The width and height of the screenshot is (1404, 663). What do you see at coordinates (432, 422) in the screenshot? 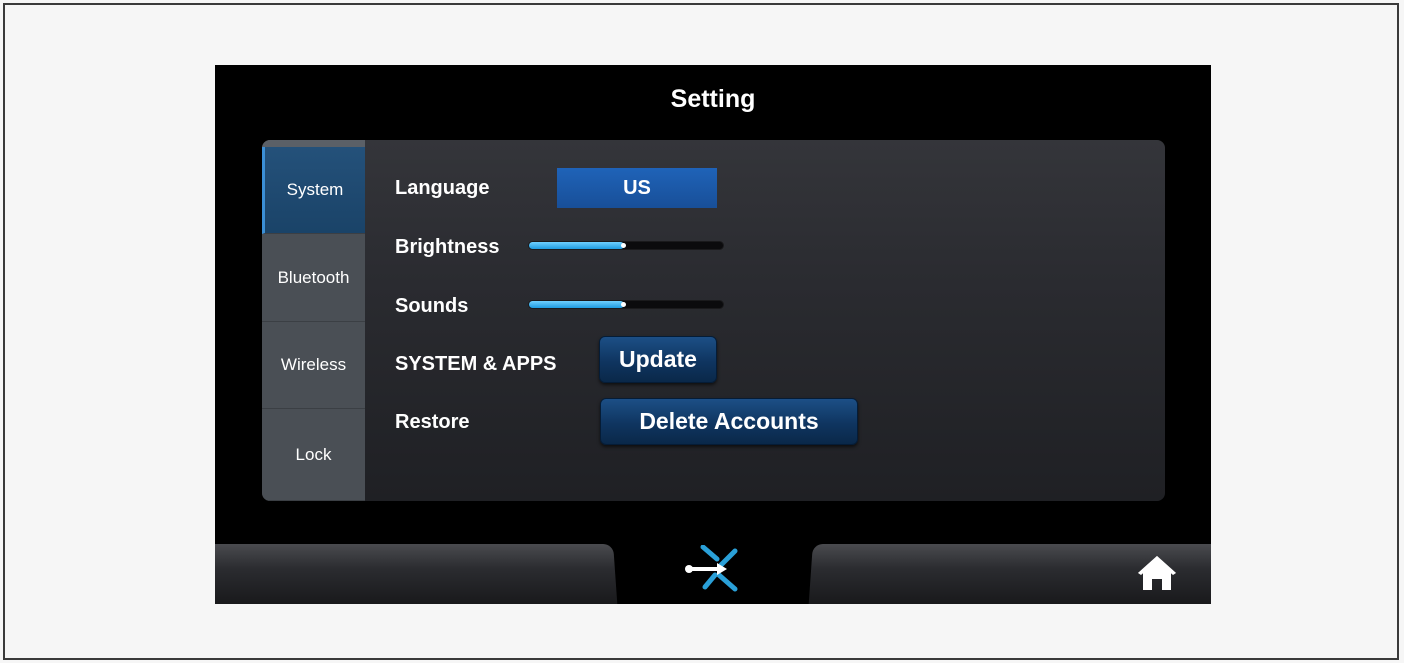
I see `restore-label: Restore` at bounding box center [432, 422].